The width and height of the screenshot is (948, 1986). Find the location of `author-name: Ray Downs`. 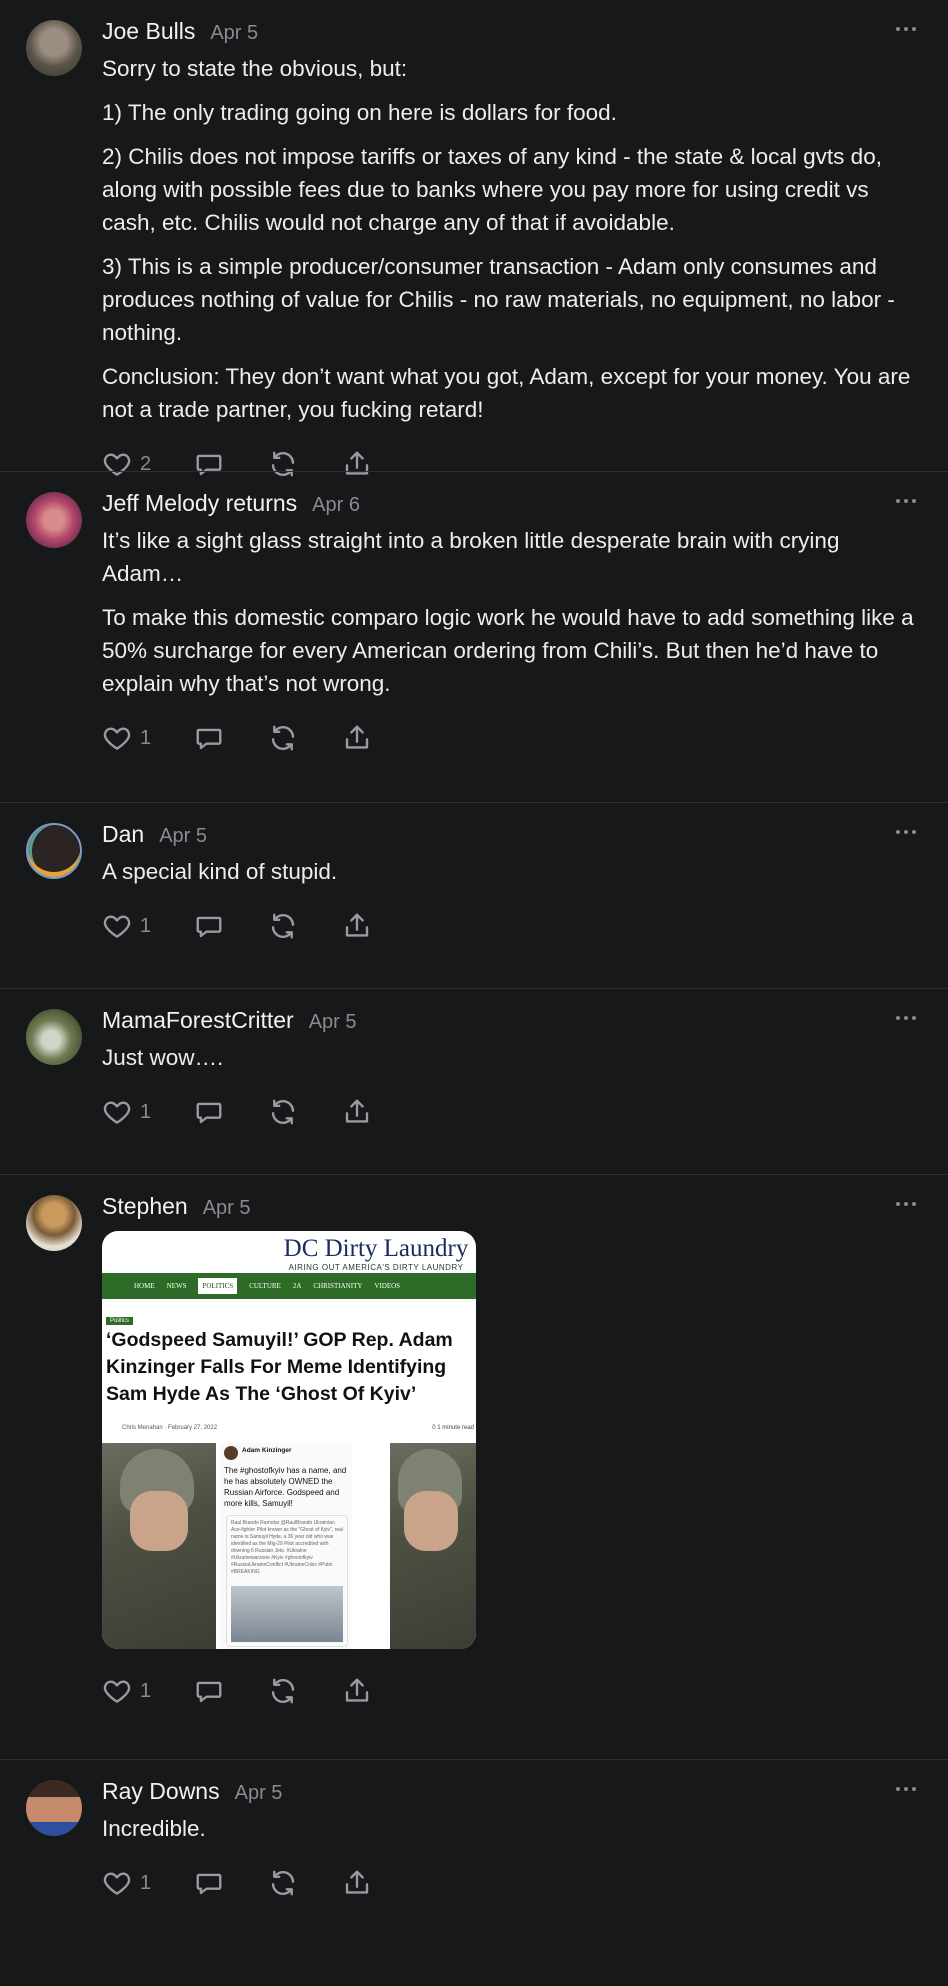

author-name: Ray Downs is located at coordinates (161, 1791).